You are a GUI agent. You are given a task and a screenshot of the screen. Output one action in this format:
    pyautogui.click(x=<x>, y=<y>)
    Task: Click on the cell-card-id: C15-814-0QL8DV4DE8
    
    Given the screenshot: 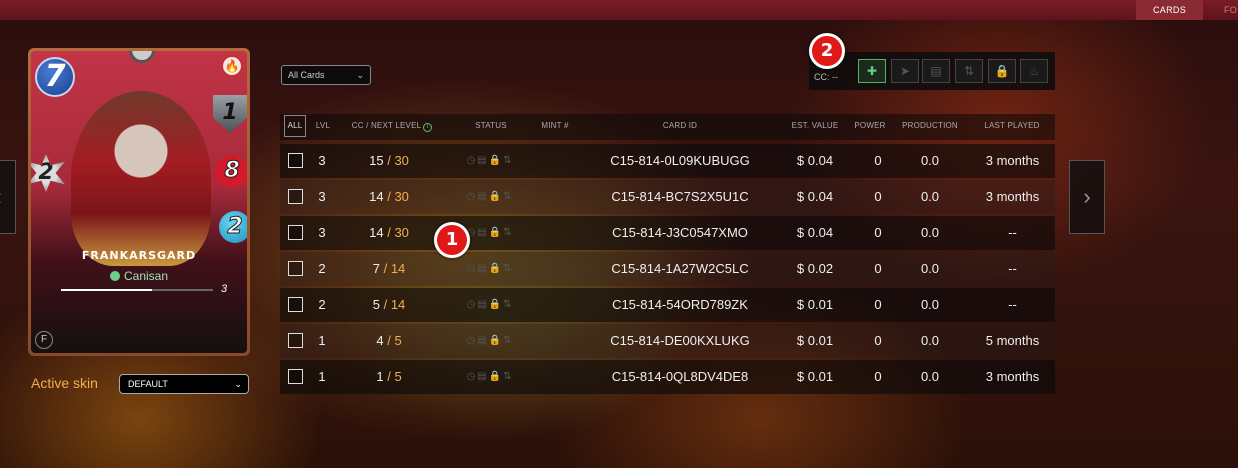 What is the action you would take?
    pyautogui.click(x=680, y=377)
    